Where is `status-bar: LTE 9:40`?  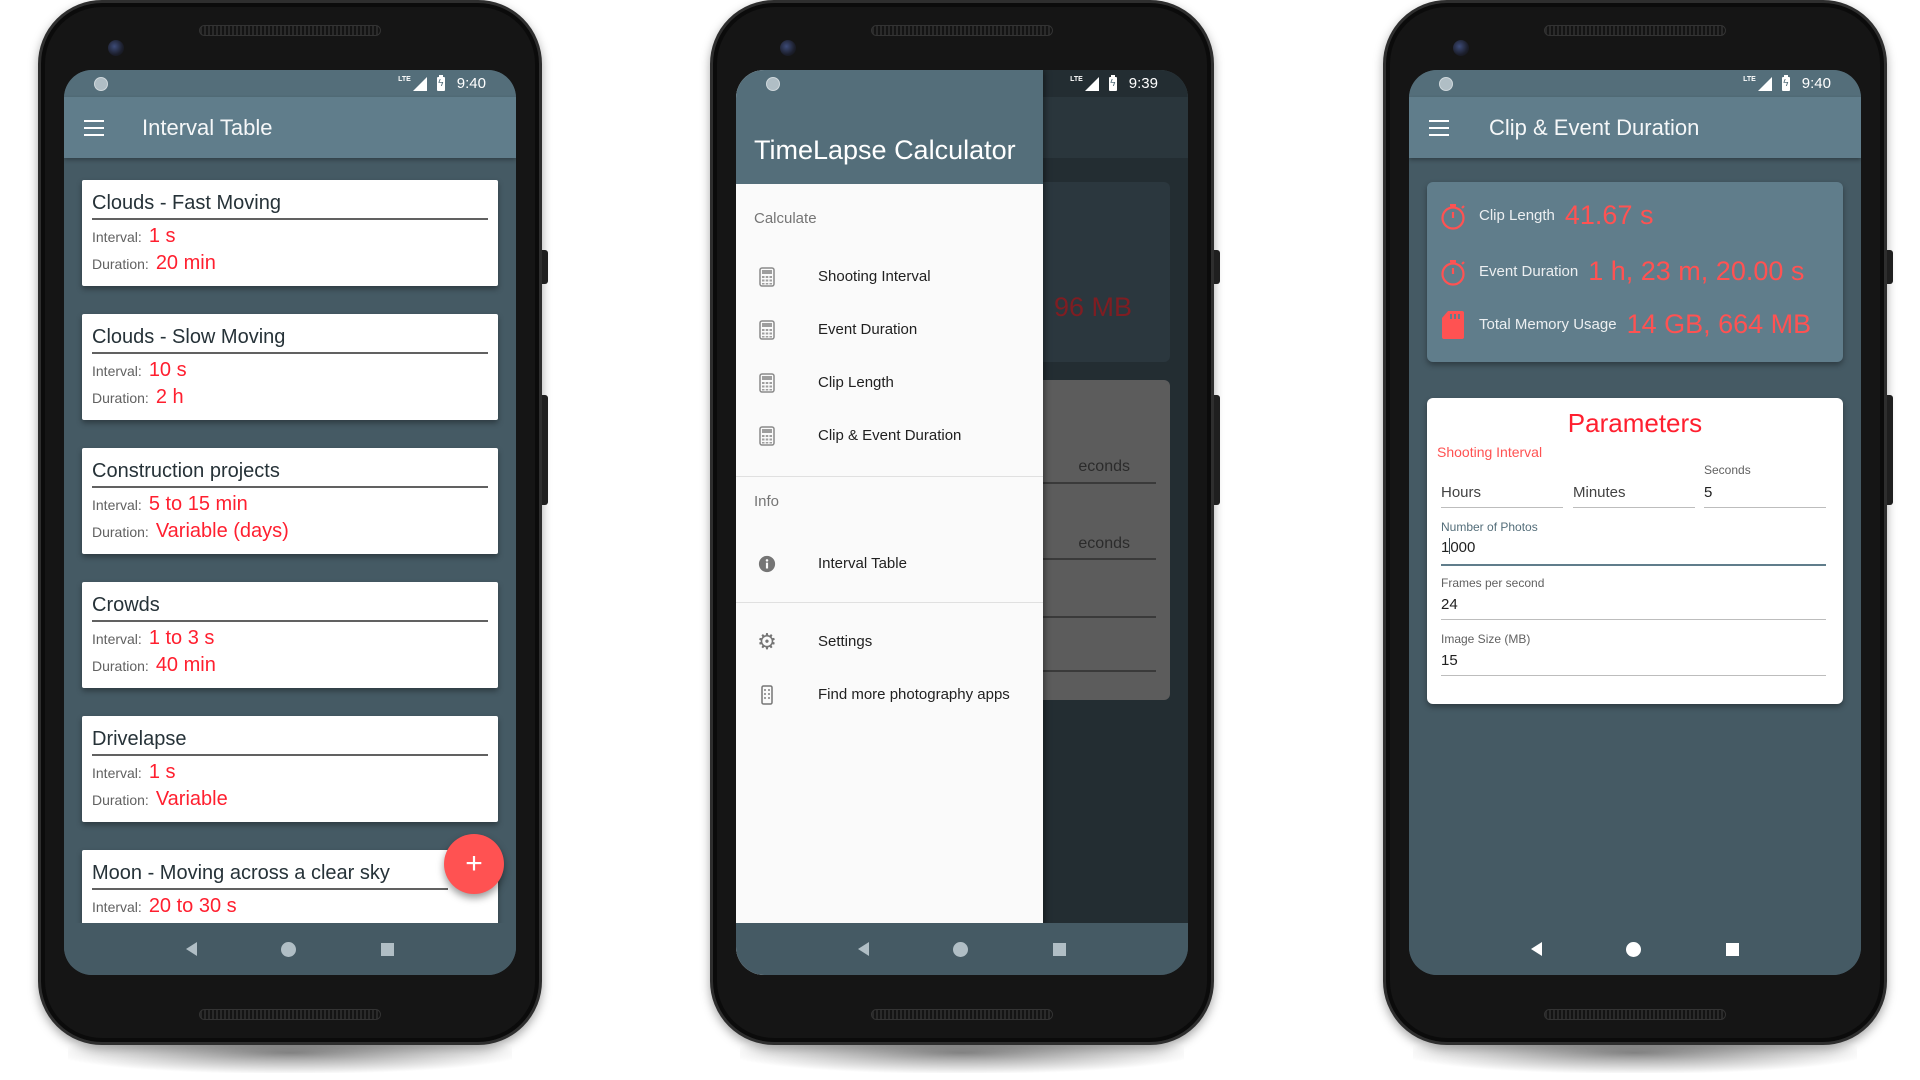 status-bar: LTE 9:40 is located at coordinates (1635, 83).